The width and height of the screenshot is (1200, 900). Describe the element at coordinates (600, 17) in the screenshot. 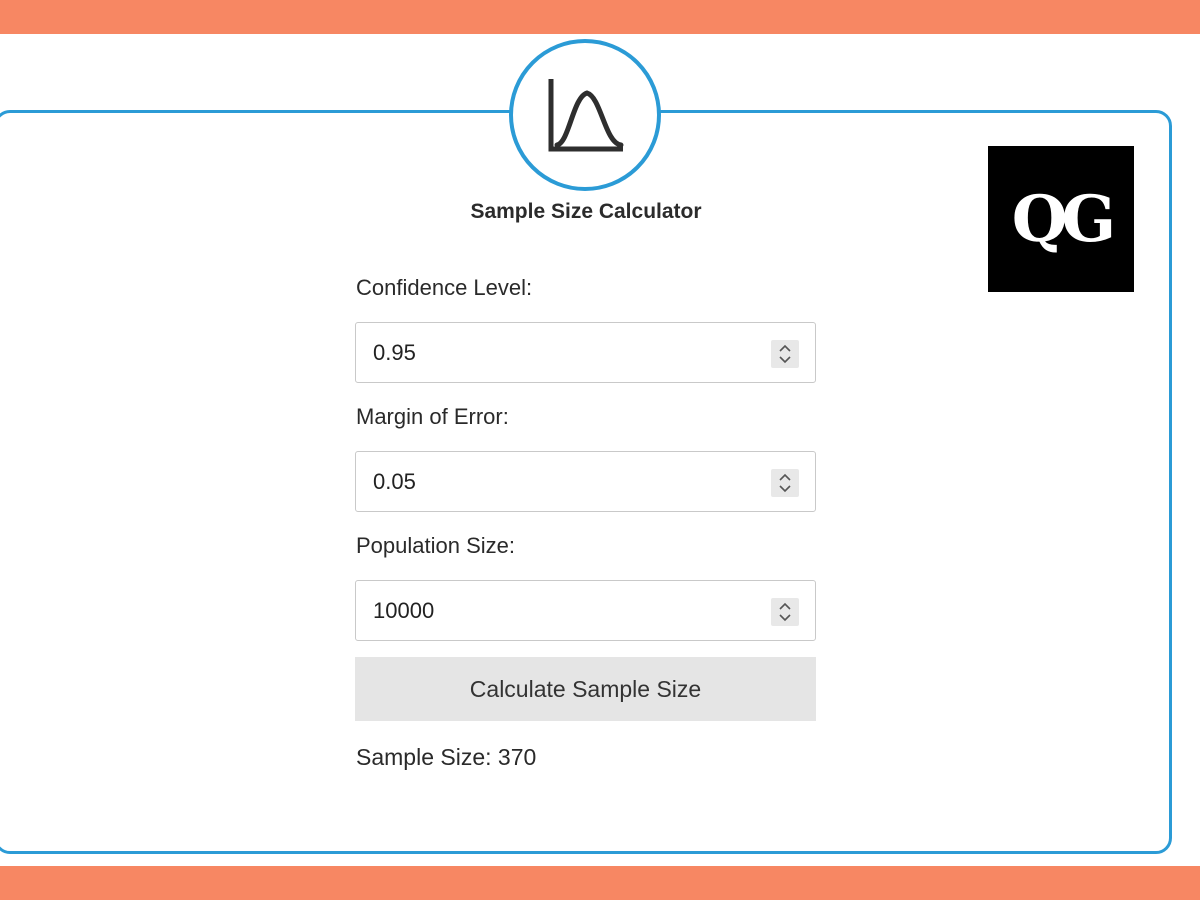

I see `top-accent-band` at that location.